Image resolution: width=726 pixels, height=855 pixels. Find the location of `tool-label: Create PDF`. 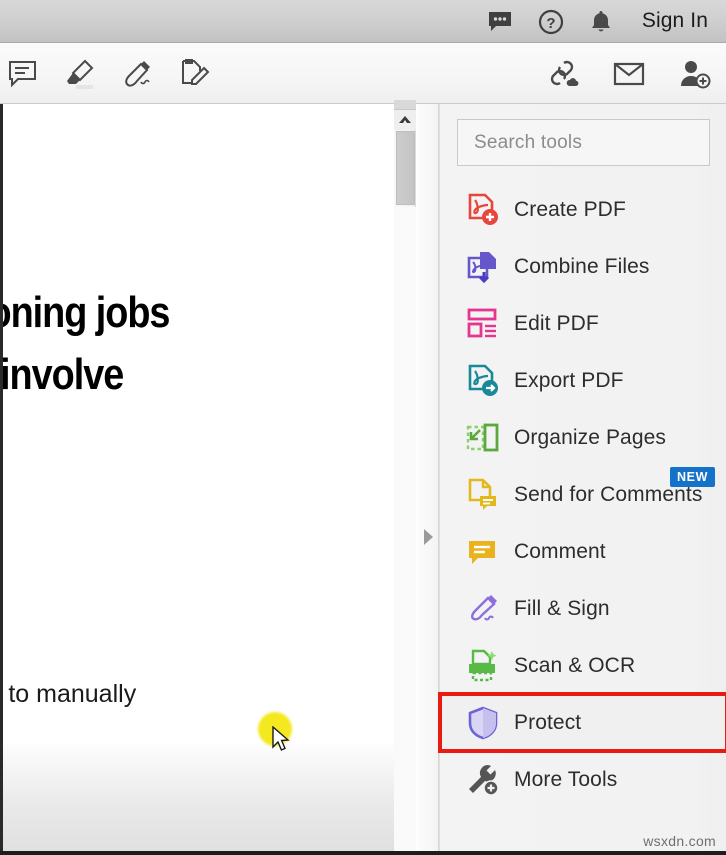

tool-label: Create PDF is located at coordinates (570, 209).